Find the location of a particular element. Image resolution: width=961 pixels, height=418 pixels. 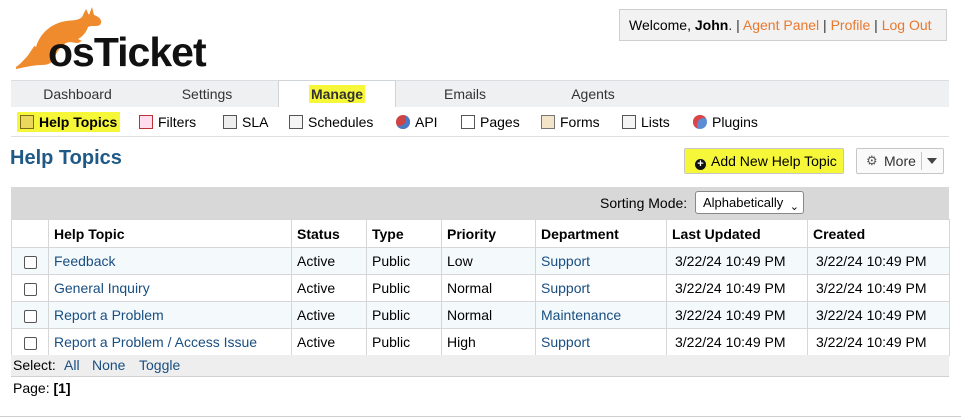

header-created: Created is located at coordinates (878, 233).